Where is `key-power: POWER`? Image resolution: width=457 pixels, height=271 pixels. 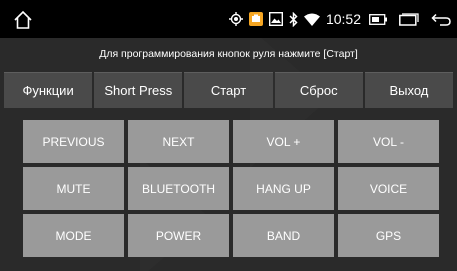
key-power: POWER is located at coordinates (178, 235).